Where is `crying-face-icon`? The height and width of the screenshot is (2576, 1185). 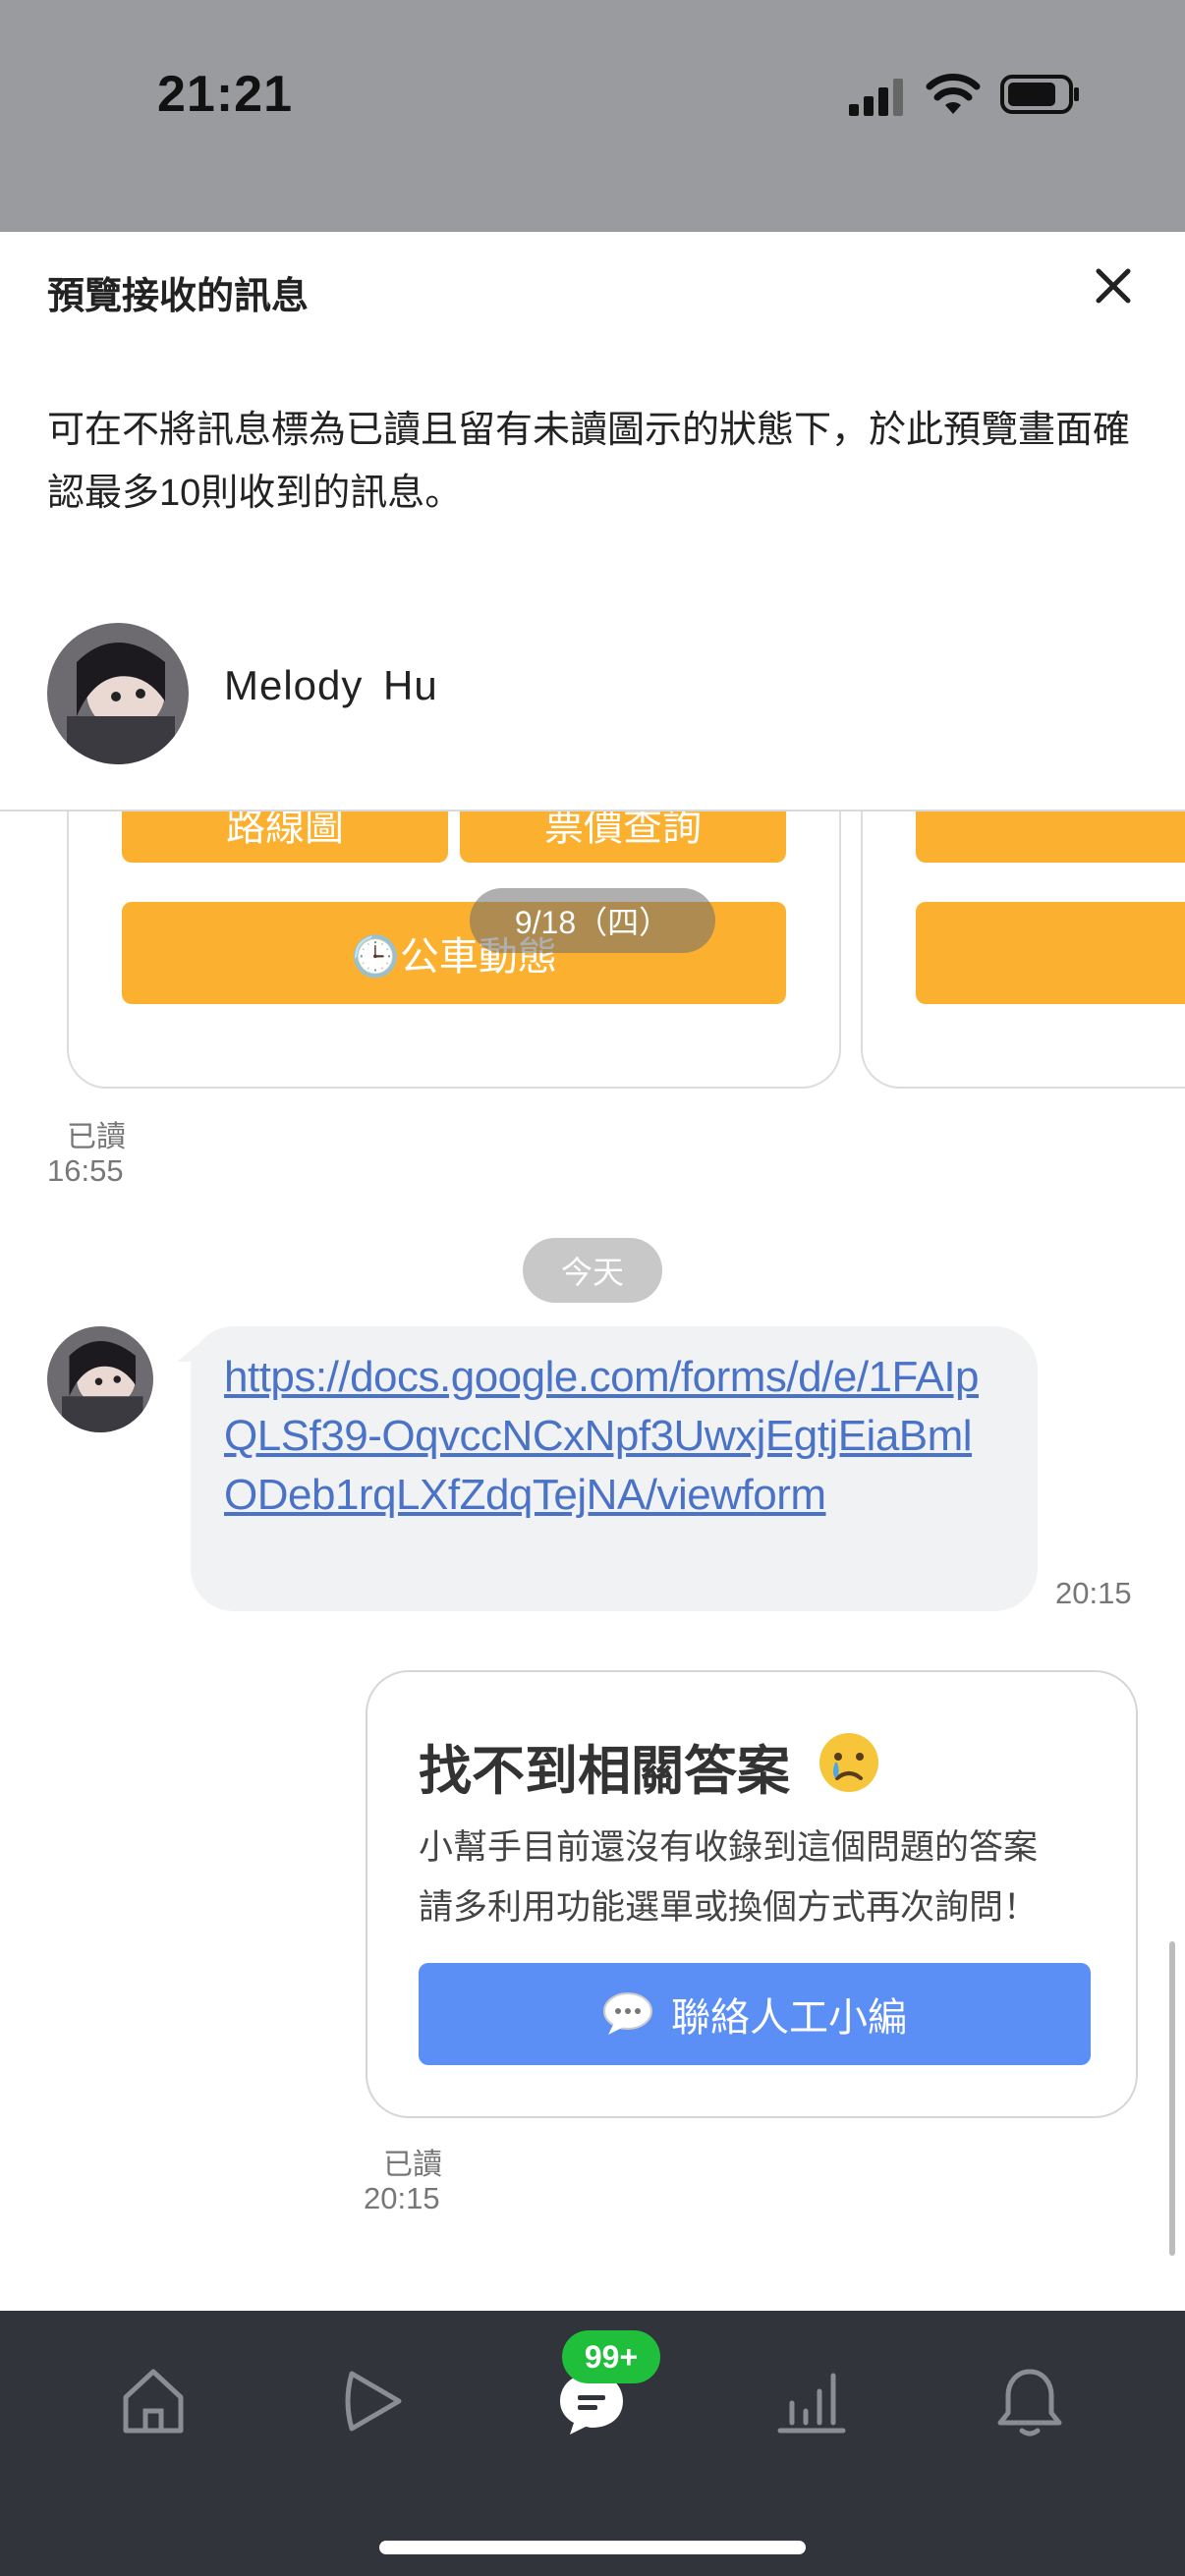 crying-face-icon is located at coordinates (848, 1762).